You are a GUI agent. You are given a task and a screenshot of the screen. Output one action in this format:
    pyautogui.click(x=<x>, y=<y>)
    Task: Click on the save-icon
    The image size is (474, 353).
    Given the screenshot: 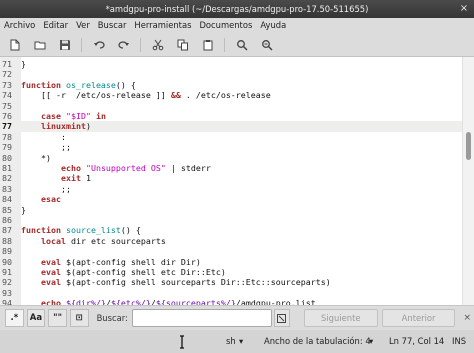 What is the action you would take?
    pyautogui.click(x=64, y=44)
    